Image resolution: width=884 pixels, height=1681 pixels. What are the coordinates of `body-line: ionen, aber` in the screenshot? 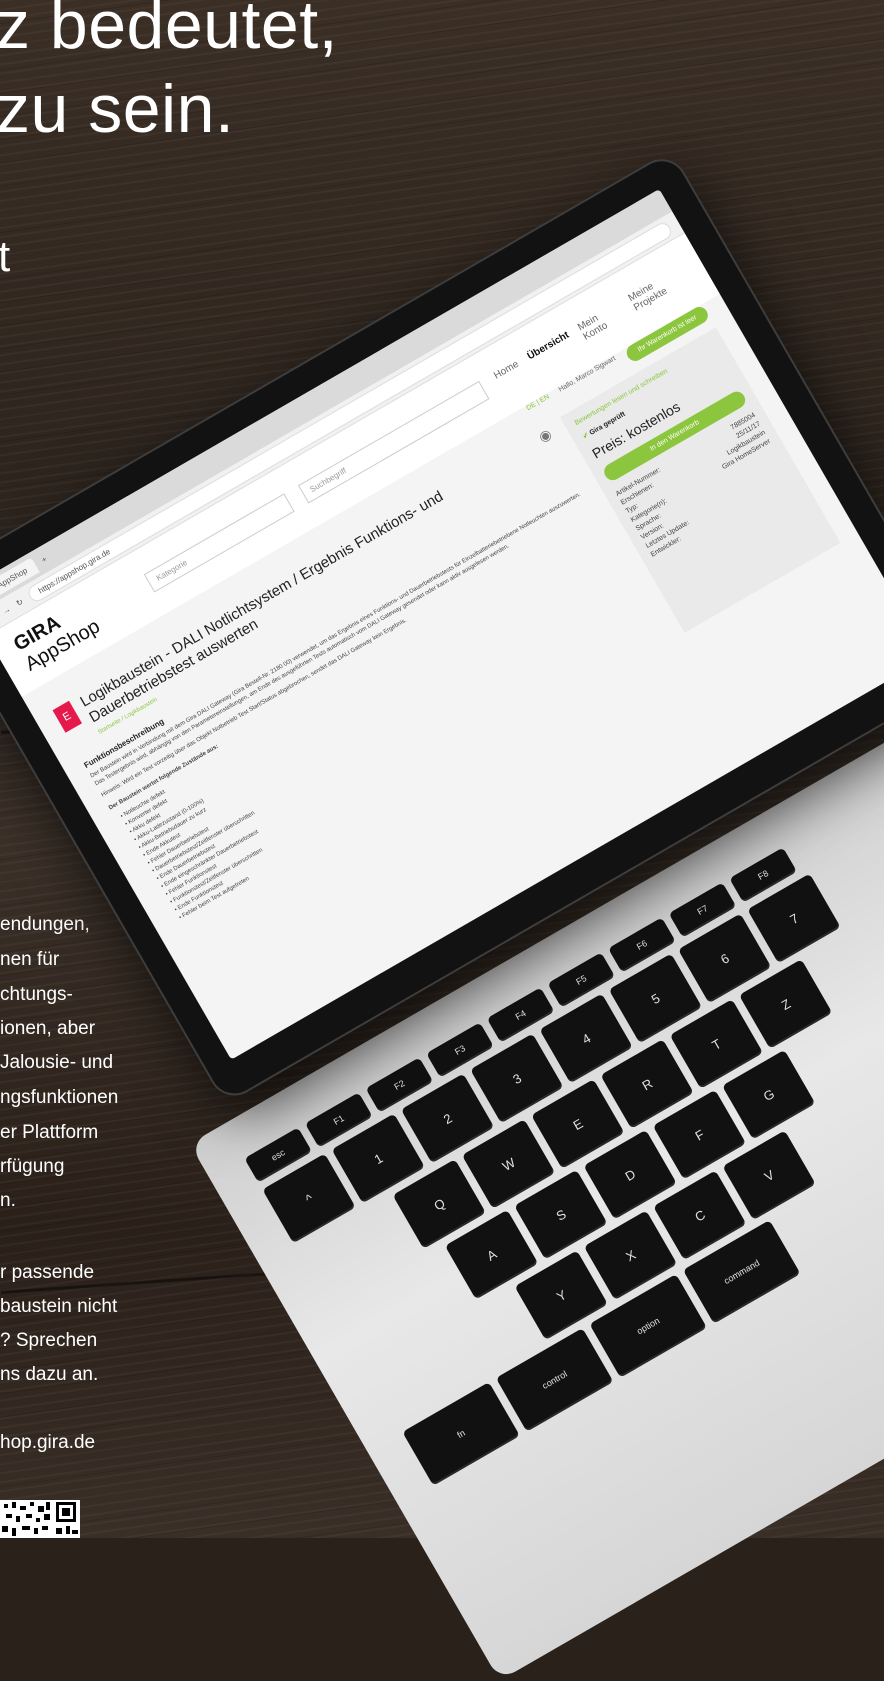 It's located at (48, 1028).